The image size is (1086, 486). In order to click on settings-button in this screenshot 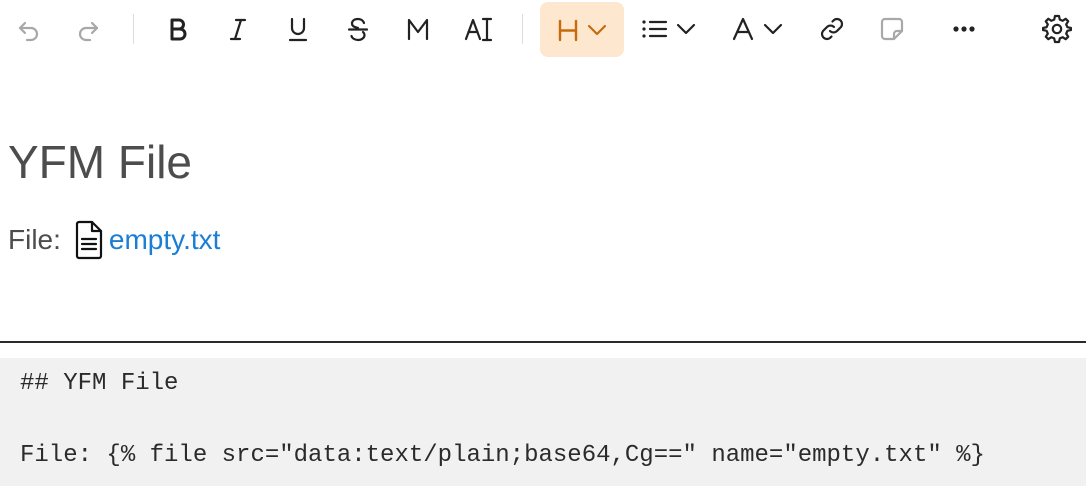, I will do `click(1057, 29)`.